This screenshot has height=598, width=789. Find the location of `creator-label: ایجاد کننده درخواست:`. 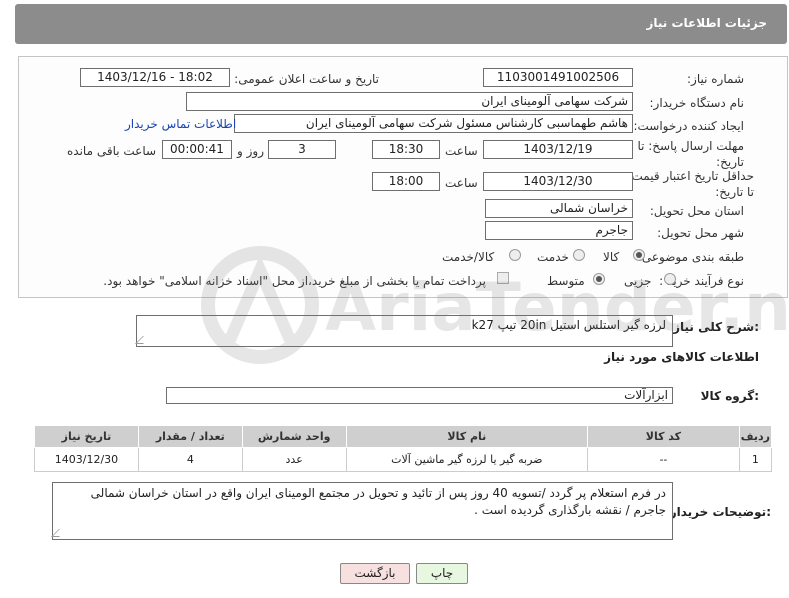

creator-label: ایجاد کننده درخواست: is located at coordinates (688, 126).